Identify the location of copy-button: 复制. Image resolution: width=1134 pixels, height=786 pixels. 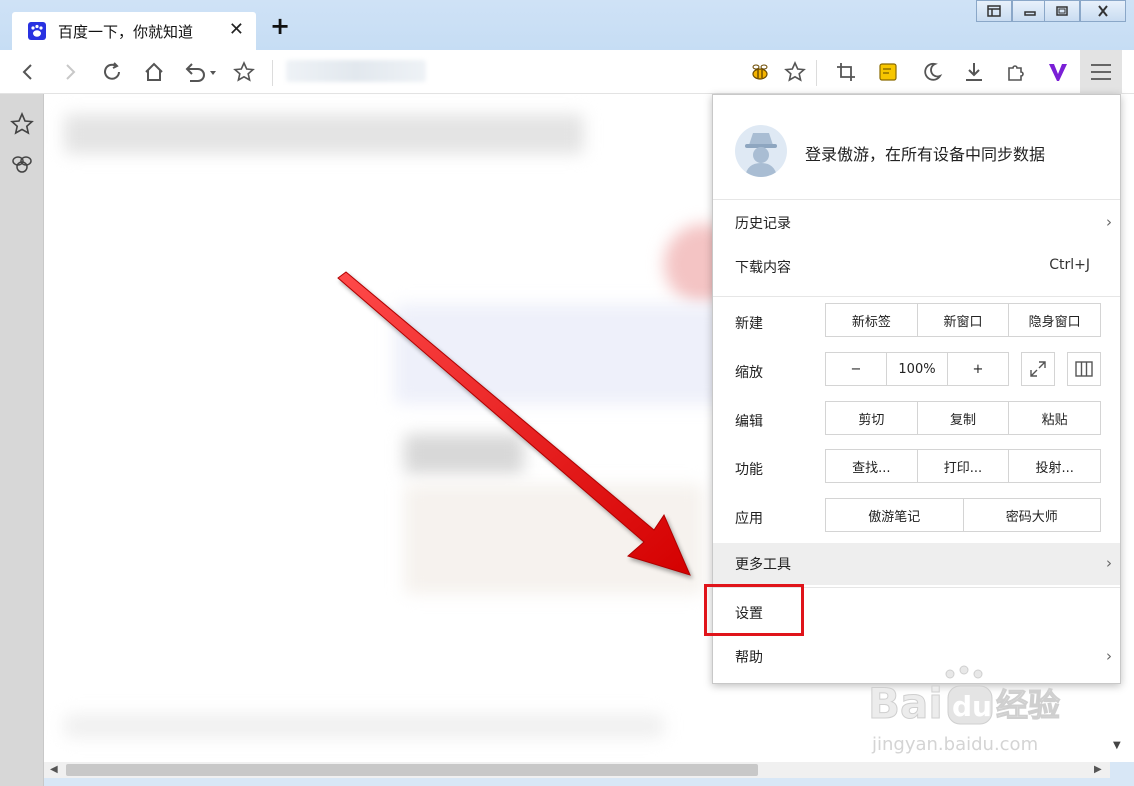
(964, 418).